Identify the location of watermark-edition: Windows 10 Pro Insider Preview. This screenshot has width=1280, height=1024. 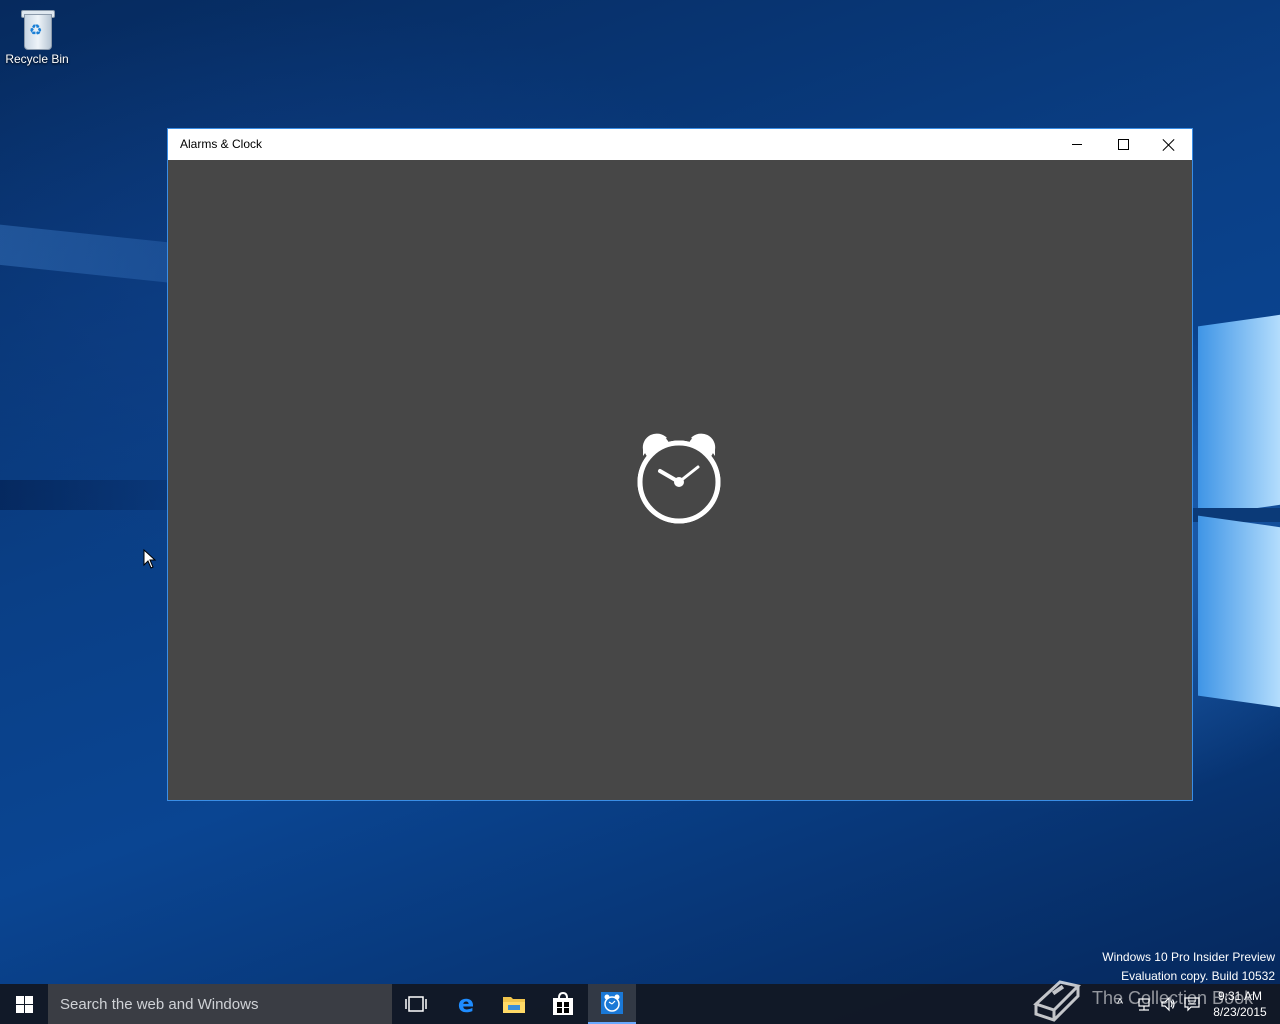
(1188, 957).